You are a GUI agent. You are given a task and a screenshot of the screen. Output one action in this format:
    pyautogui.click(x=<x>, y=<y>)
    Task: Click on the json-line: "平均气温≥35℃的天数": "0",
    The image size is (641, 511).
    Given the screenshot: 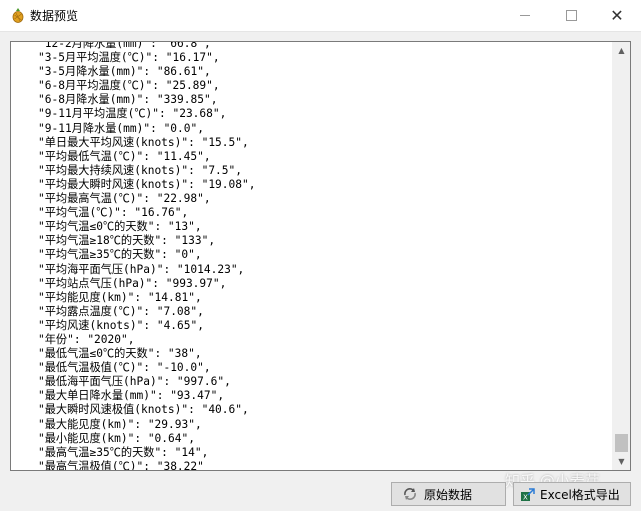 What is the action you would take?
    pyautogui.click(x=120, y=255)
    